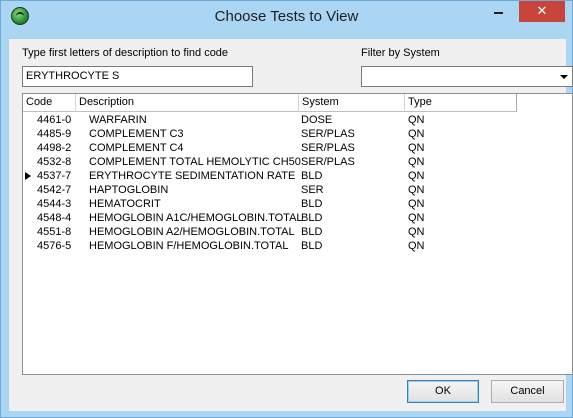 The image size is (573, 418). I want to click on filter-system-select, so click(467, 76).